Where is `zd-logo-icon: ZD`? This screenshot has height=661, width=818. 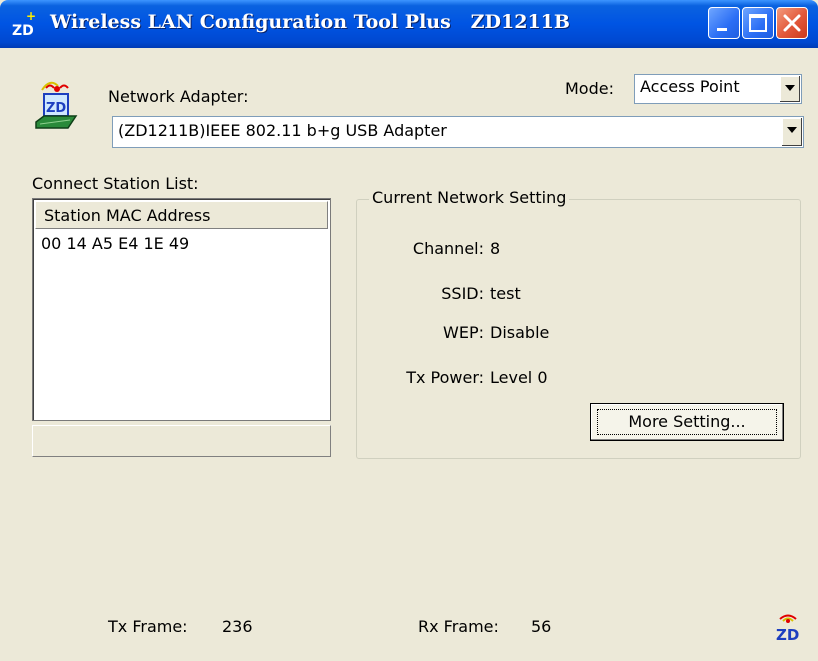 zd-logo-icon: ZD is located at coordinates (787, 629).